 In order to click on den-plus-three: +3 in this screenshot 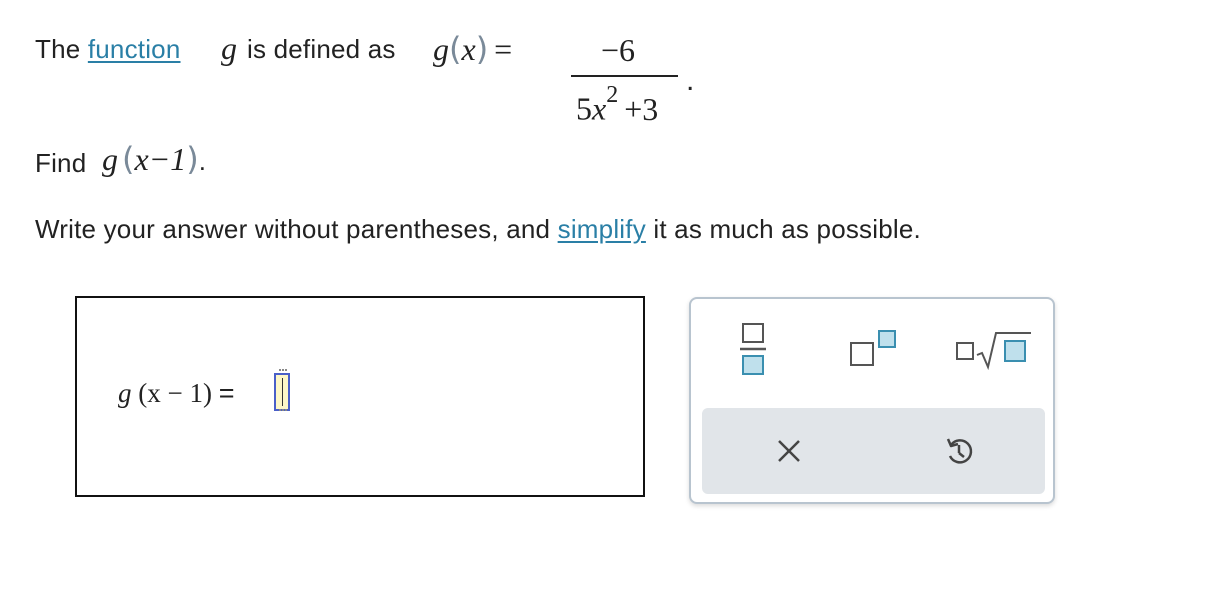, I will do `click(641, 108)`.